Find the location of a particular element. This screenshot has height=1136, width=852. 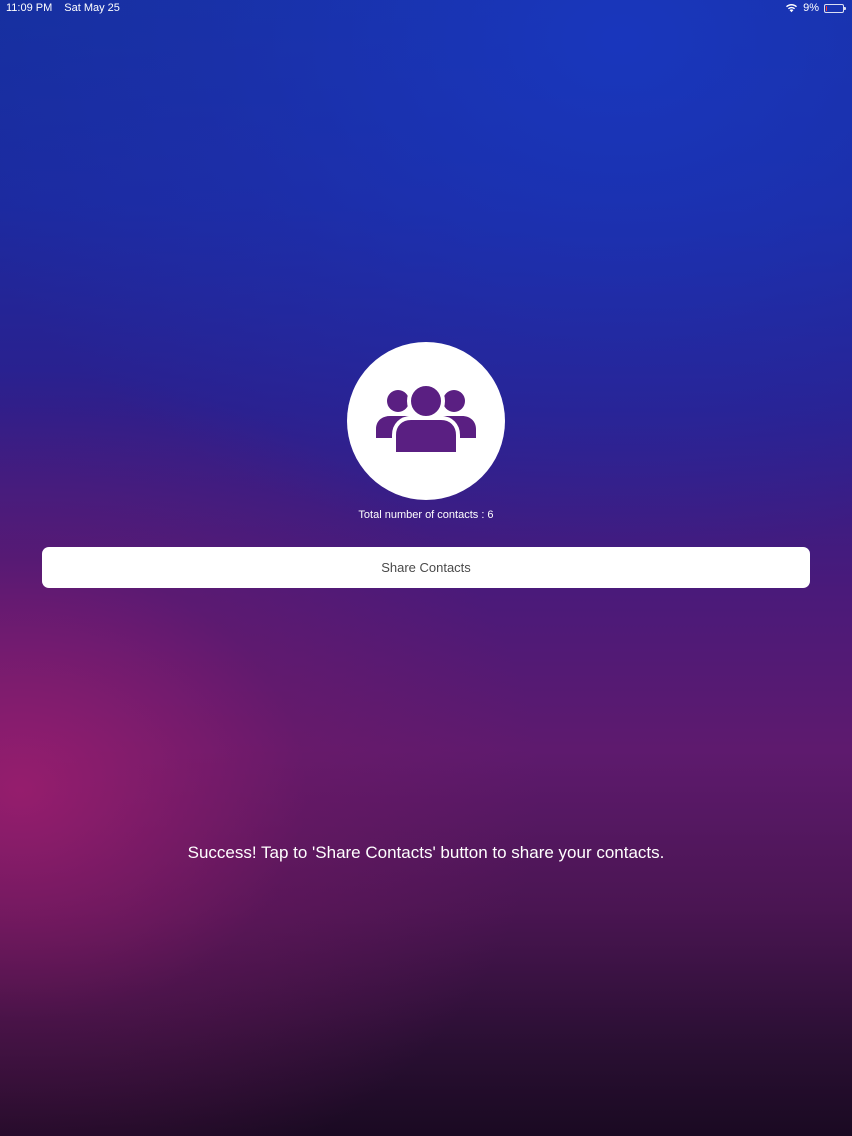

battery-percent: 9% is located at coordinates (811, 8).